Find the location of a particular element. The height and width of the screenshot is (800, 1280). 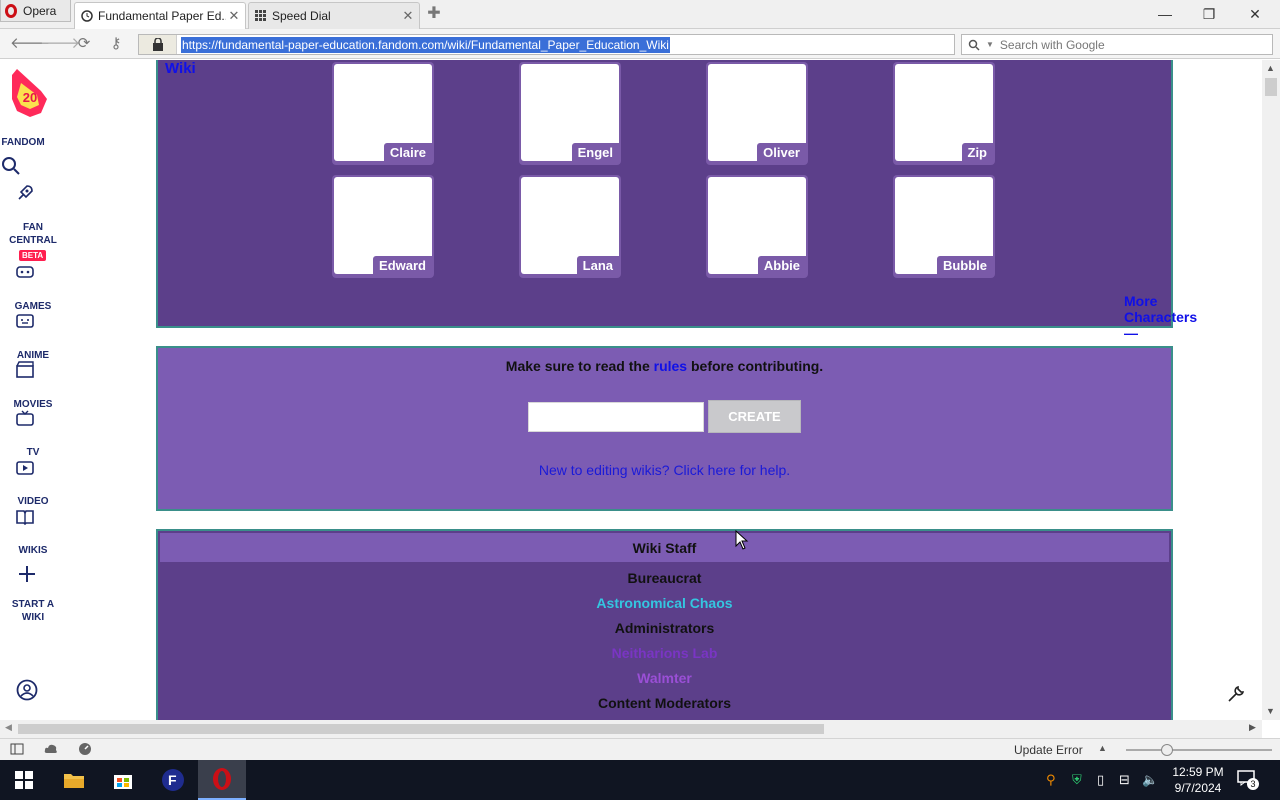

wiki-link: Wiki is located at coordinates (180, 68).